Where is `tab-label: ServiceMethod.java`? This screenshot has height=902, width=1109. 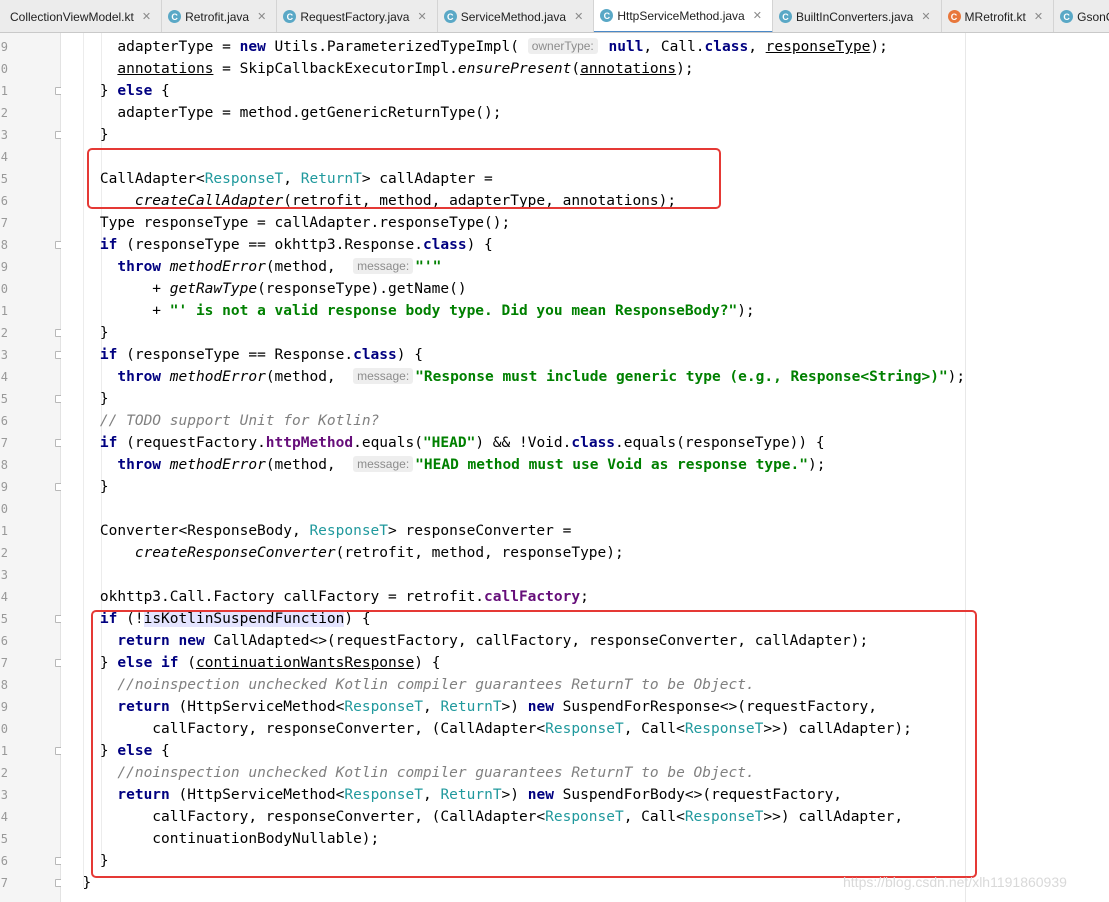
tab-label: ServiceMethod.java is located at coordinates (513, 16).